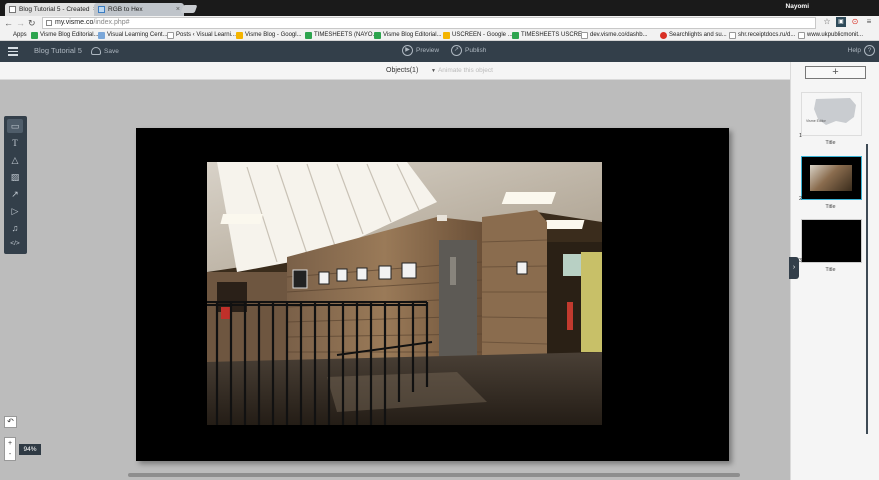 The width and height of the screenshot is (879, 480). What do you see at coordinates (8, 23) in the screenshot?
I see `back-icon: ←` at bounding box center [8, 23].